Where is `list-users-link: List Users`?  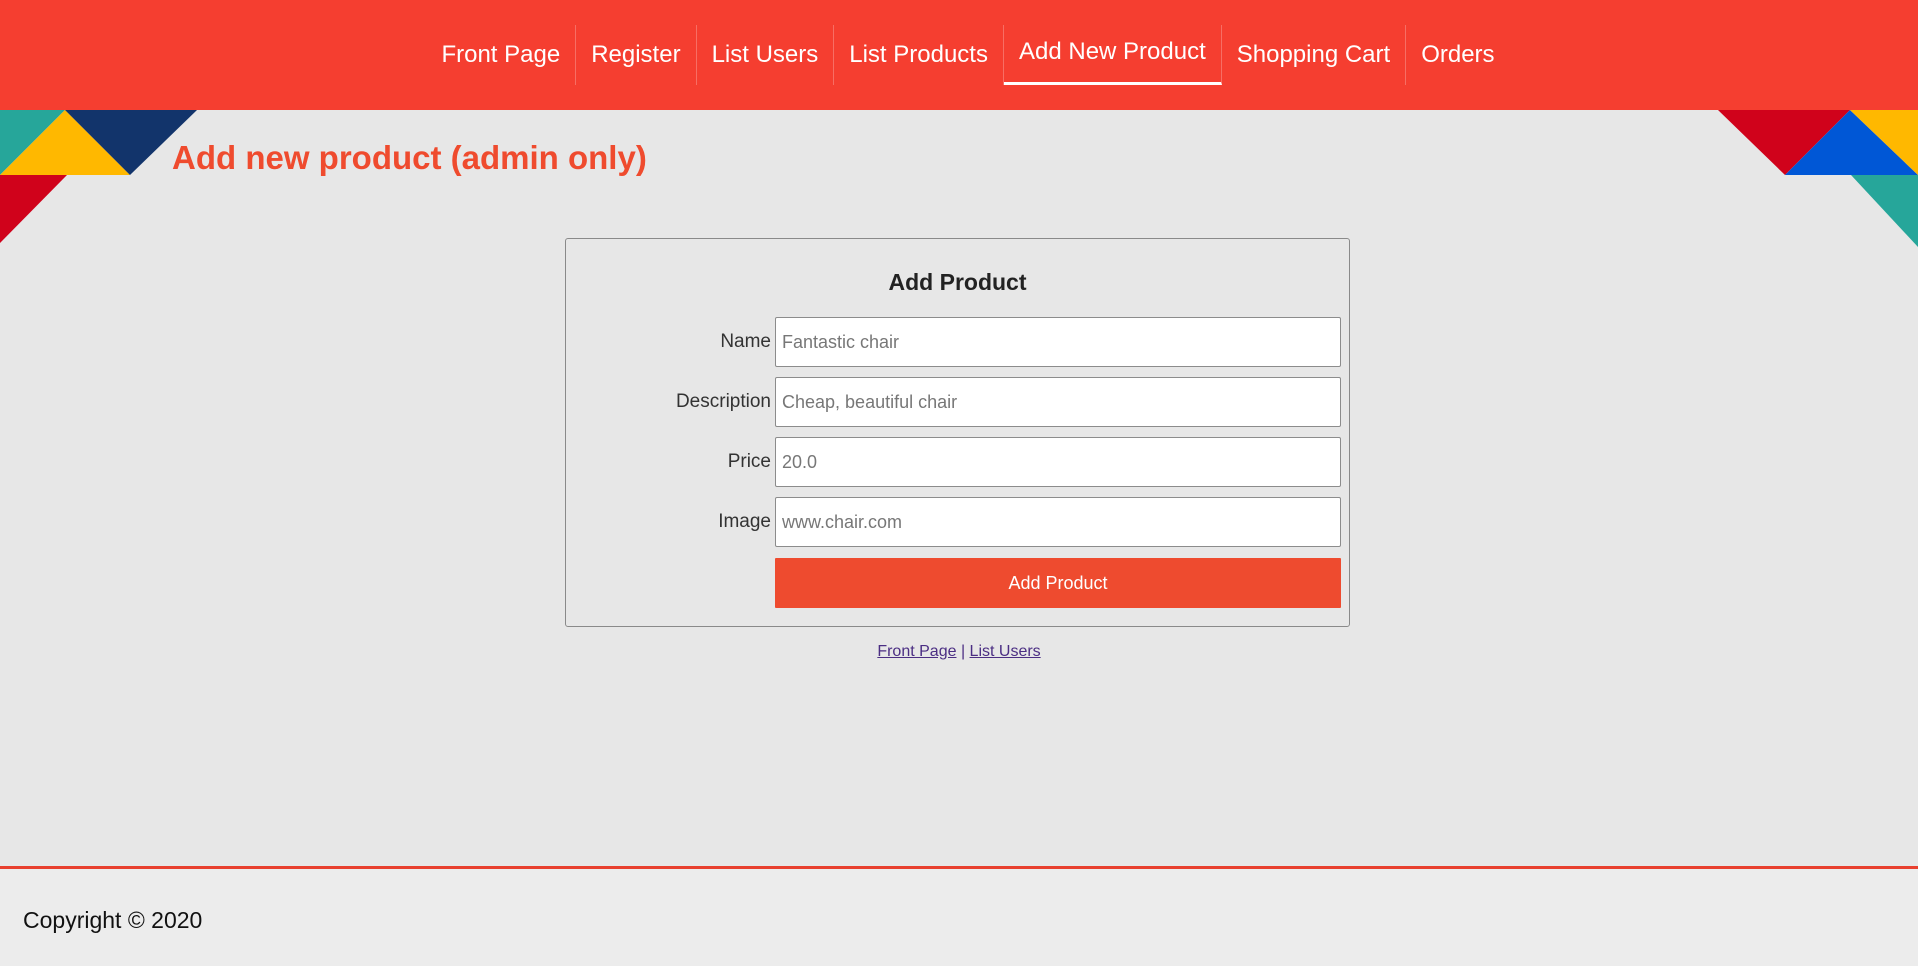
list-users-link: List Users is located at coordinates (1005, 651).